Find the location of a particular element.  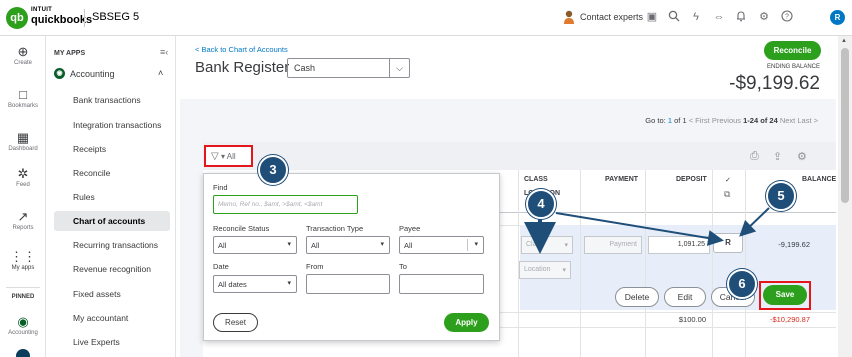

step-marker-5: 5 is located at coordinates (781, 196).